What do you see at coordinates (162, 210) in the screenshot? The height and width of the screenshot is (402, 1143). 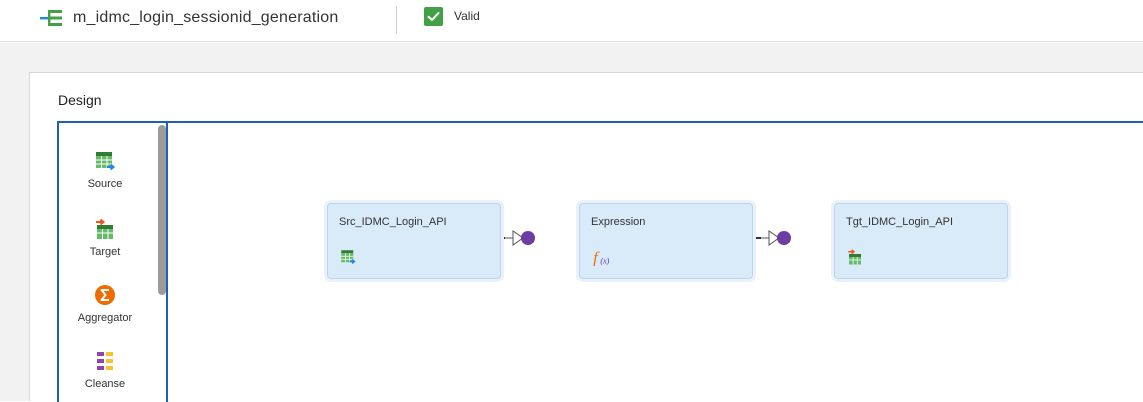 I see `palette-scrollbar` at bounding box center [162, 210].